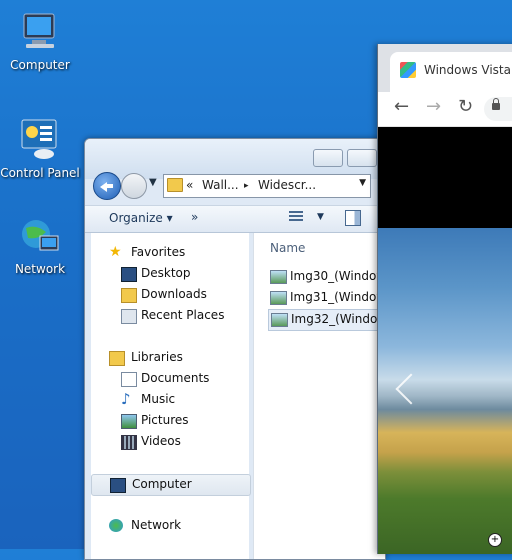 The height and width of the screenshot is (560, 512). What do you see at coordinates (156, 525) in the screenshot?
I see `nav-network-label: Network` at bounding box center [156, 525].